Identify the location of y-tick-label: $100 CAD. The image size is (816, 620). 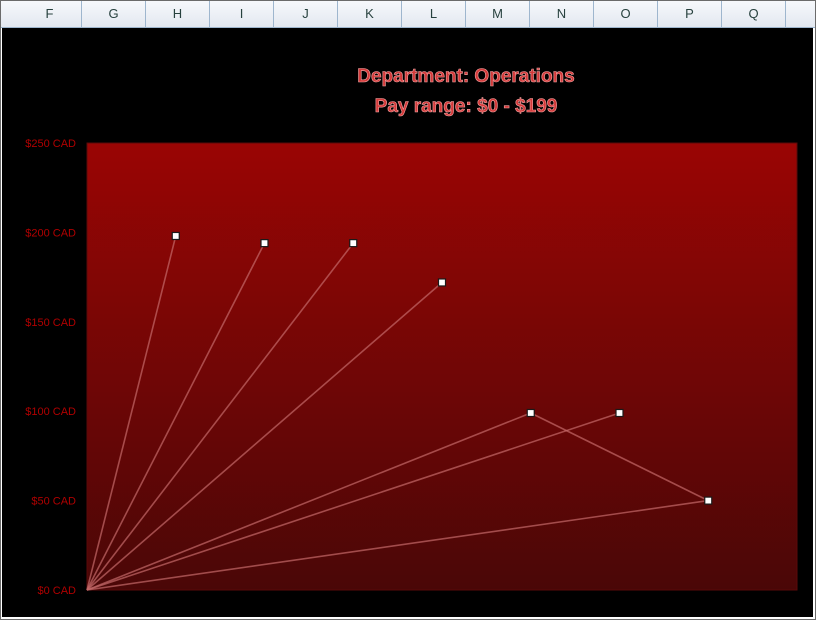
(50, 412).